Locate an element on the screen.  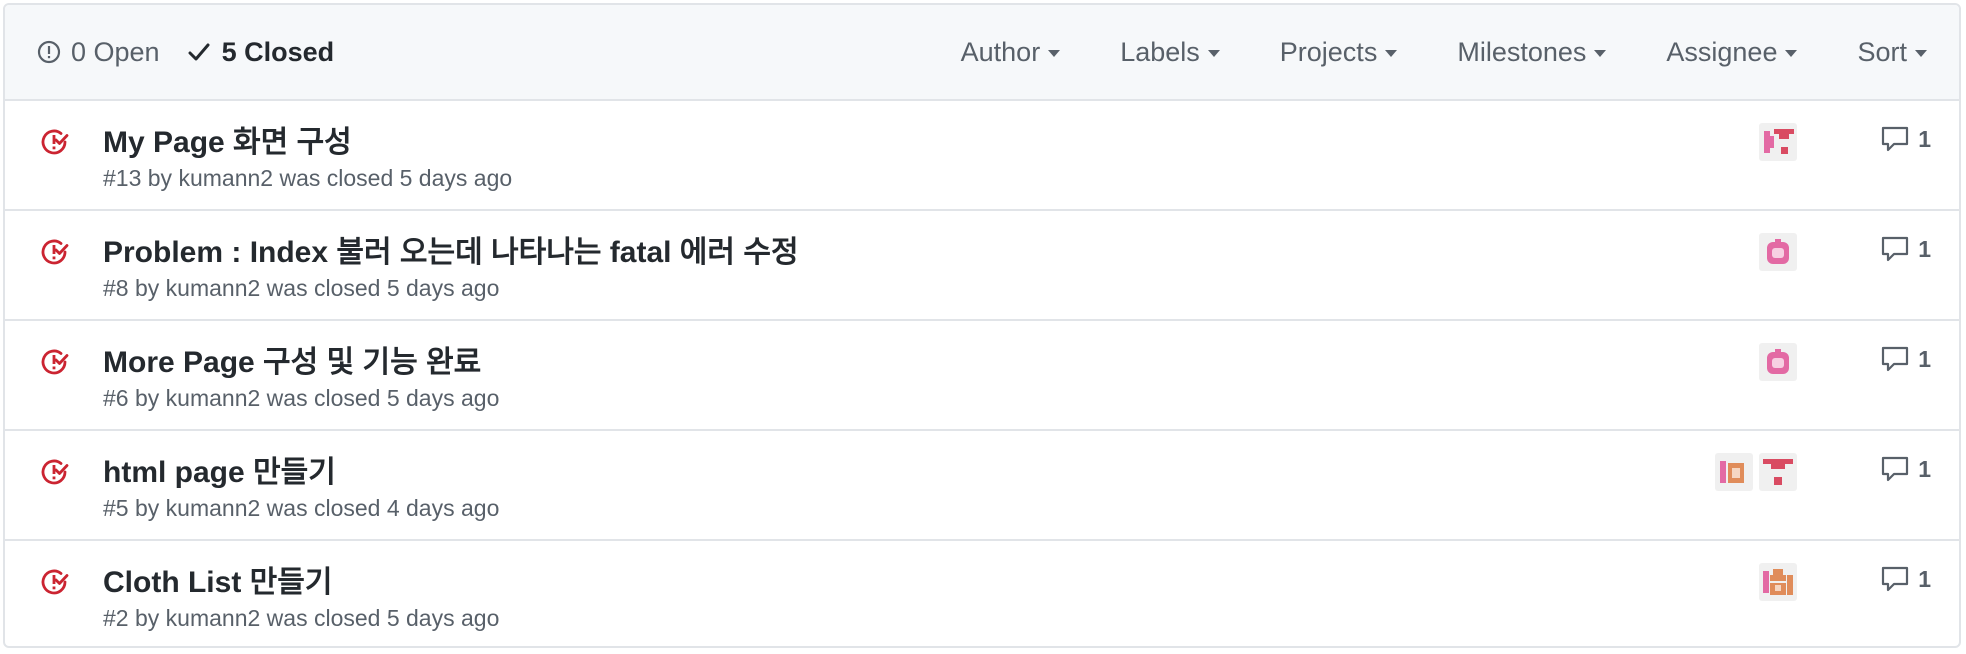
assignee-filter-label: Assignee is located at coordinates (1722, 51).